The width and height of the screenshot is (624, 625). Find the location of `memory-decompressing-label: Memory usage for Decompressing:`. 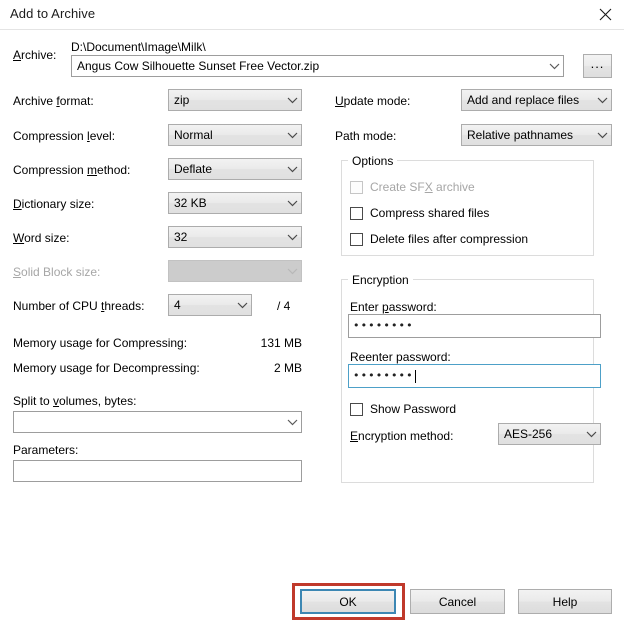

memory-decompressing-label: Memory usage for Decompressing: is located at coordinates (106, 368).